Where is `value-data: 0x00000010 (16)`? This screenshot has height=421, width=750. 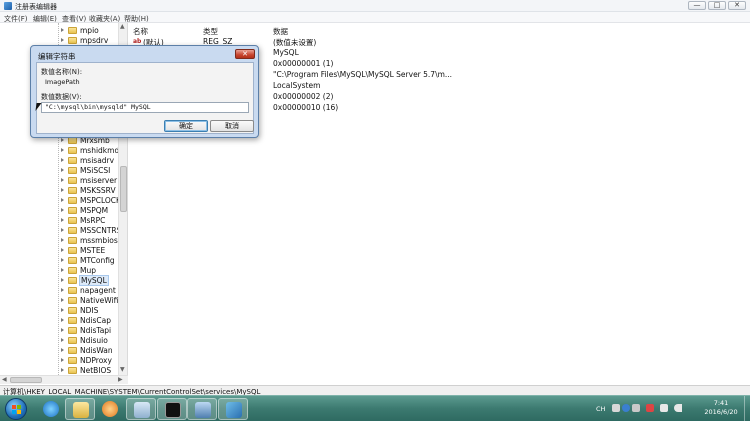
value-data: 0x00000010 (16) is located at coordinates (305, 107).